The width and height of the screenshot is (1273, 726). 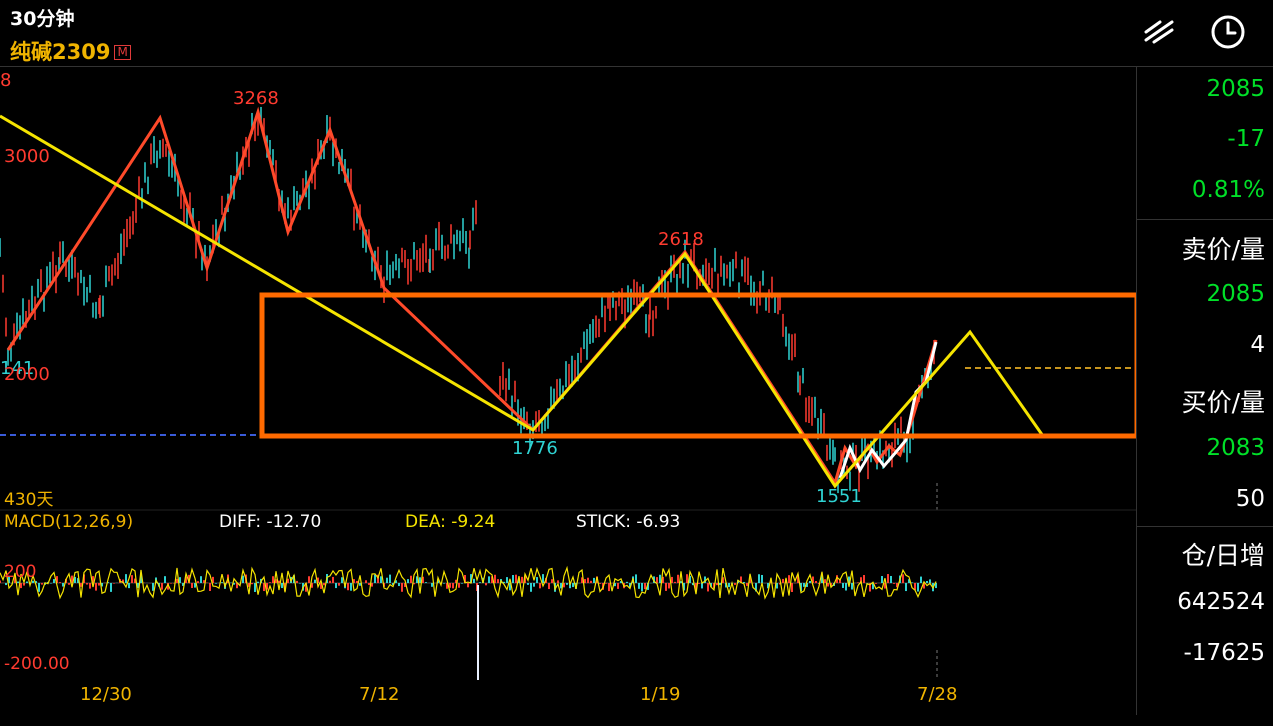 I want to click on ask-volume: 4, so click(x=1257, y=345).